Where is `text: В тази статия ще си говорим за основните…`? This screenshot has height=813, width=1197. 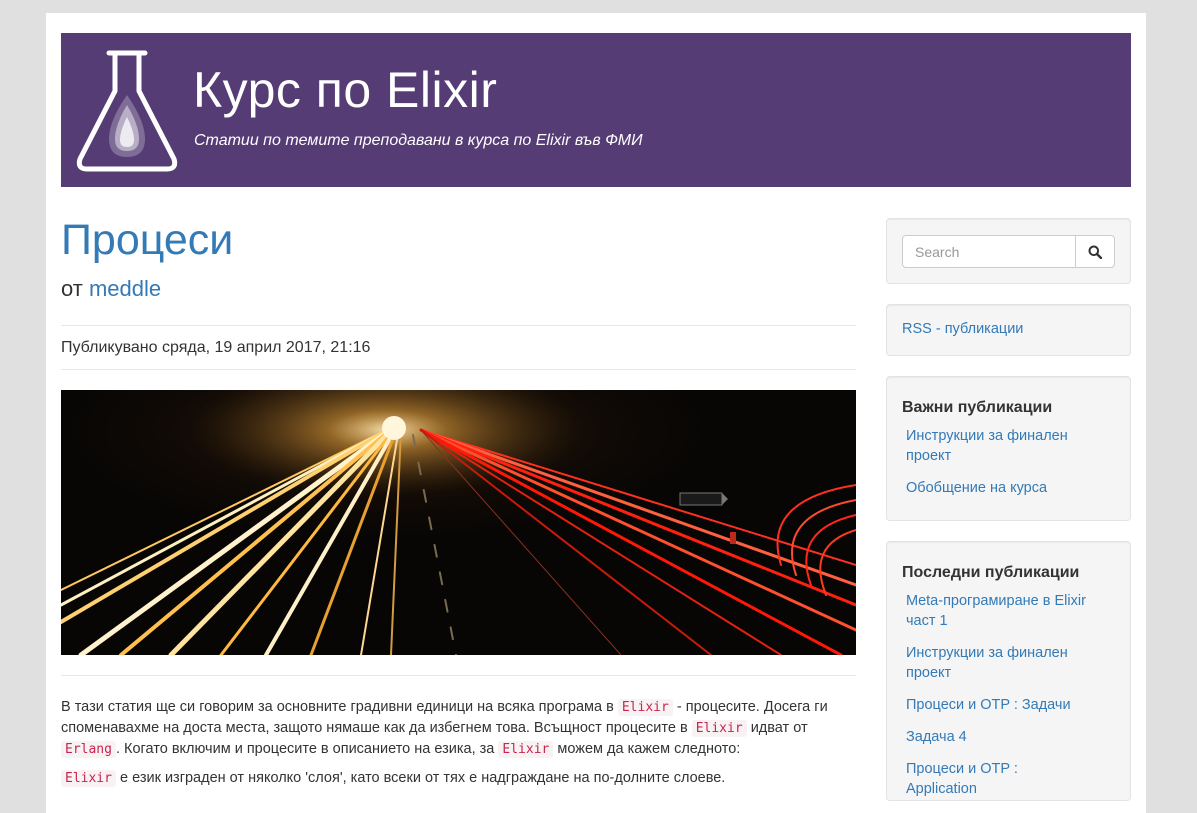
text: В тази статия ще си говорим за основните… is located at coordinates (337, 707).